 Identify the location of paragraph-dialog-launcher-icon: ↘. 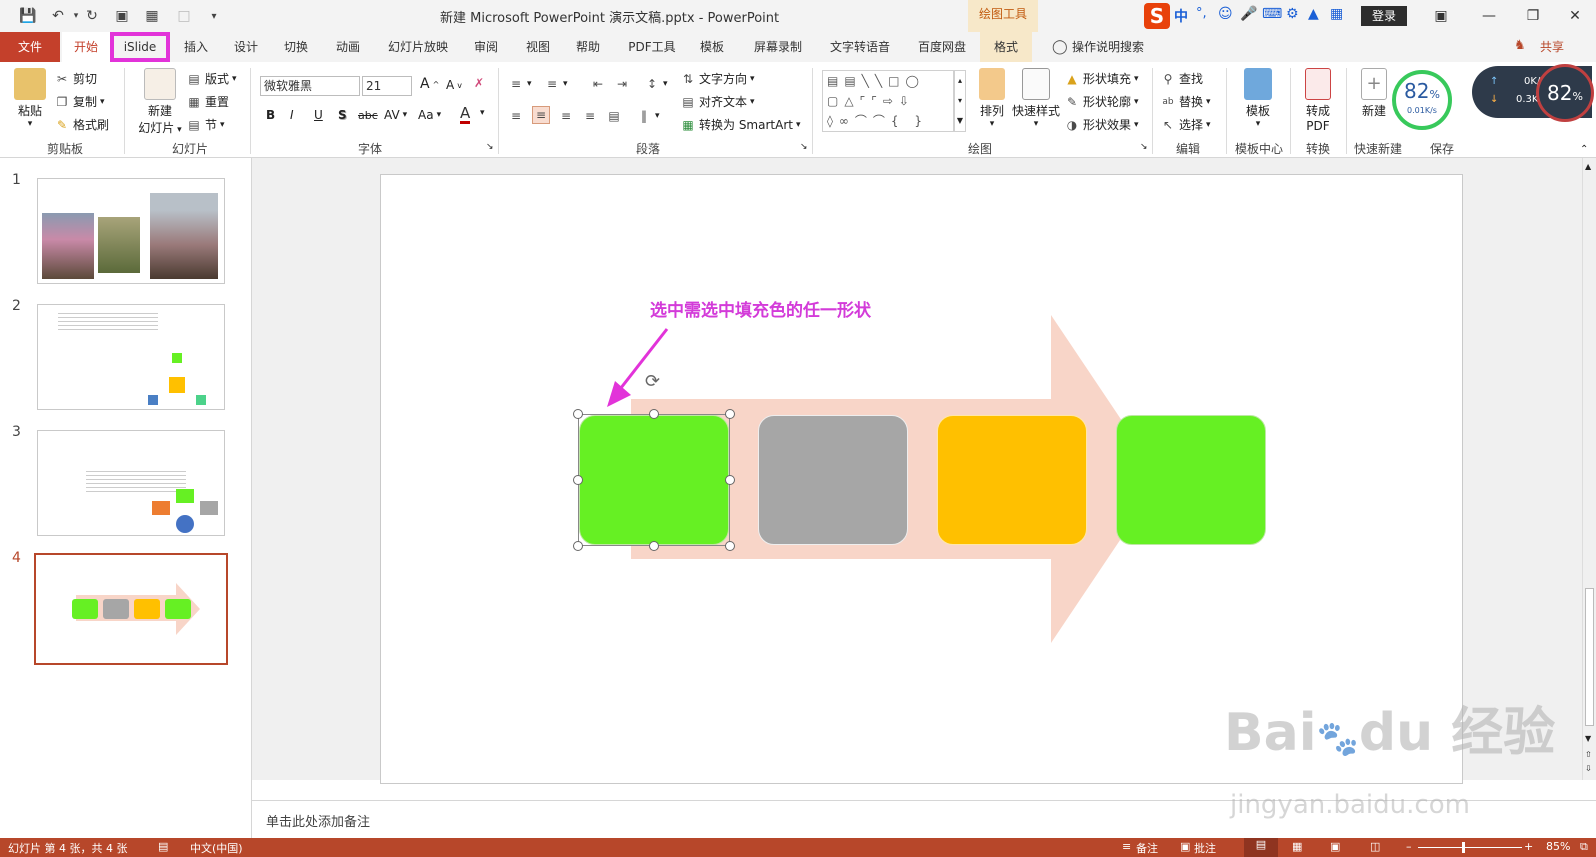
(804, 147).